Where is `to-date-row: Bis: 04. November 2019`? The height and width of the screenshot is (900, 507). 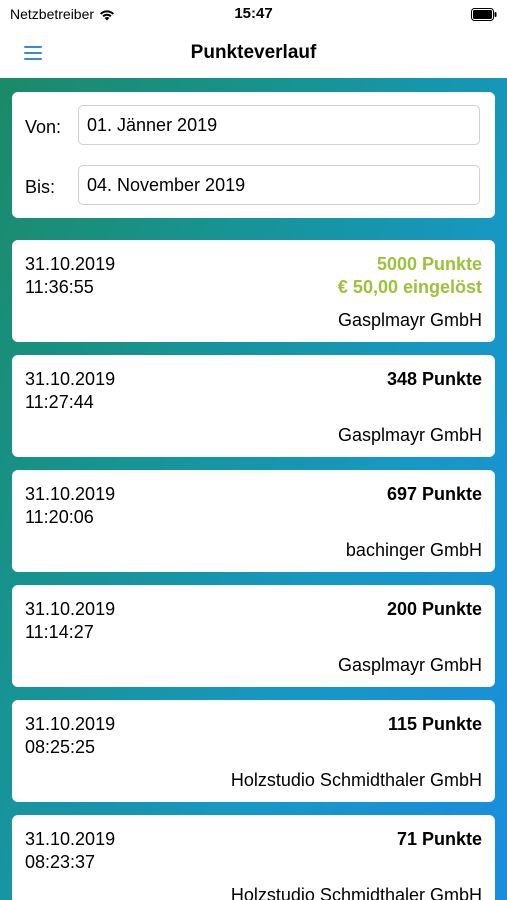
to-date-row: Bis: 04. November 2019 is located at coordinates (253, 187).